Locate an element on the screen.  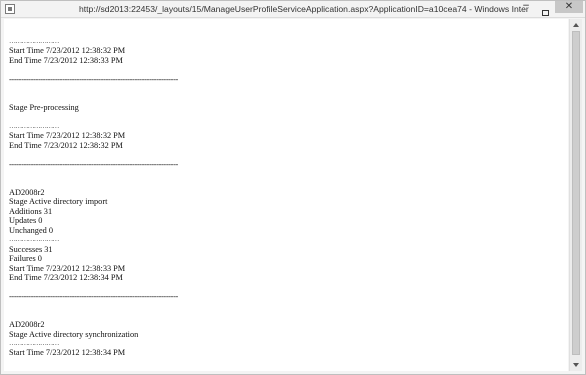
log-line: End Time 7/23/2012 12:38:34 PM is located at coordinates (66, 277).